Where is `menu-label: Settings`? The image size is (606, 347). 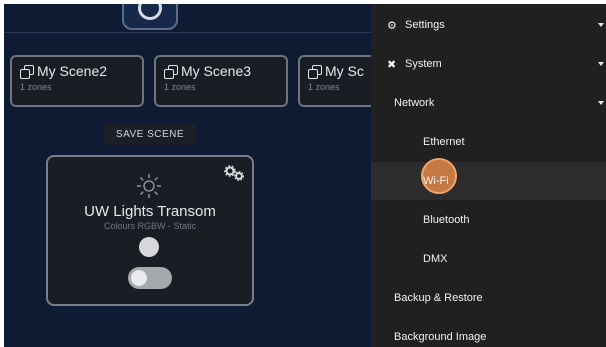
menu-label: Settings is located at coordinates (425, 25).